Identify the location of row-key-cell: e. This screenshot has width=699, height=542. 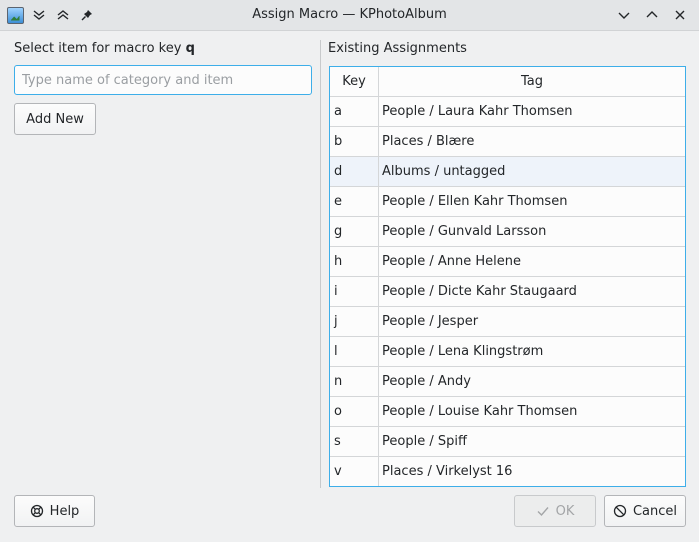
(354, 201).